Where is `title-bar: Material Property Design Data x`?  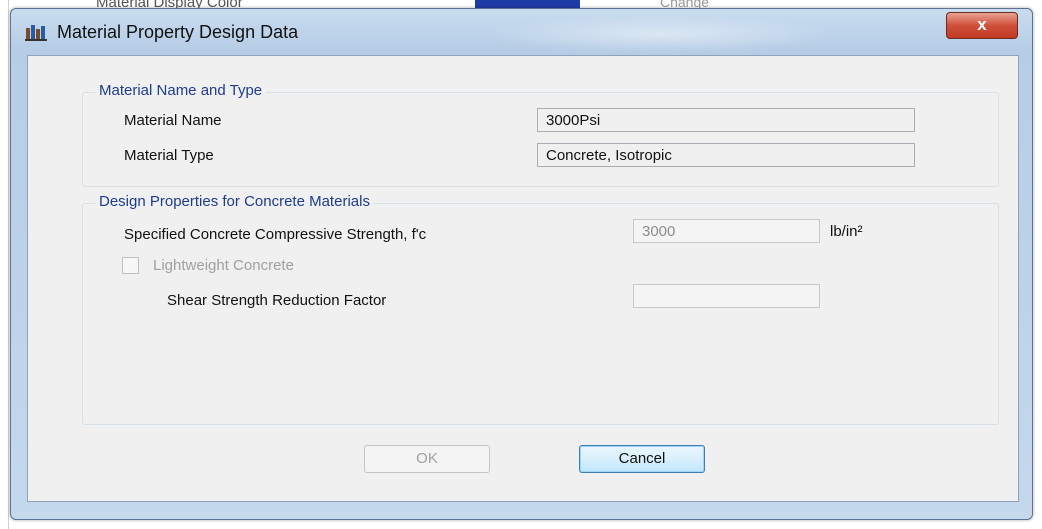 title-bar: Material Property Design Data x is located at coordinates (521, 32).